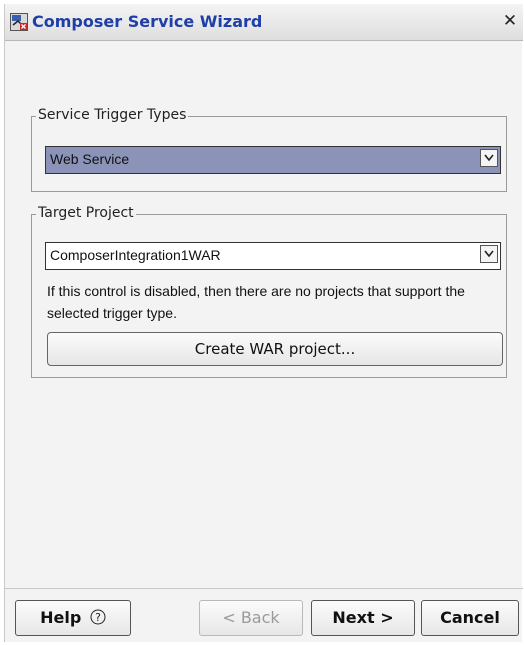  What do you see at coordinates (251, 618) in the screenshot?
I see `back-button: < Back` at bounding box center [251, 618].